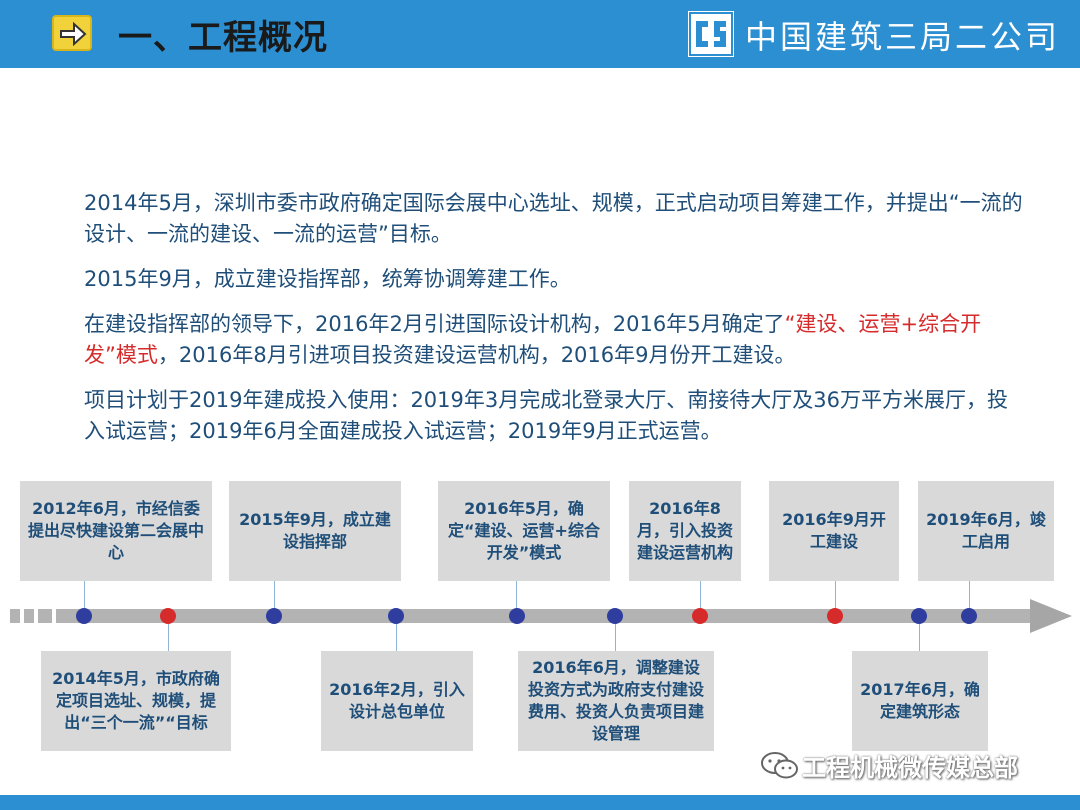 This screenshot has height=810, width=1080. I want to click on timeline-bottom-event: 2014年5月，市政府确定项目选址、规模，提出“三个一流”“目标, so click(136, 701).